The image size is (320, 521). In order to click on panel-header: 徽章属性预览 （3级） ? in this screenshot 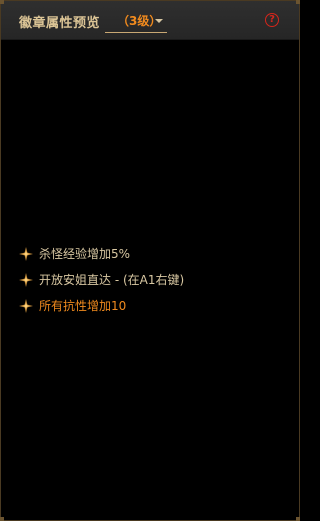, I will do `click(150, 20)`.